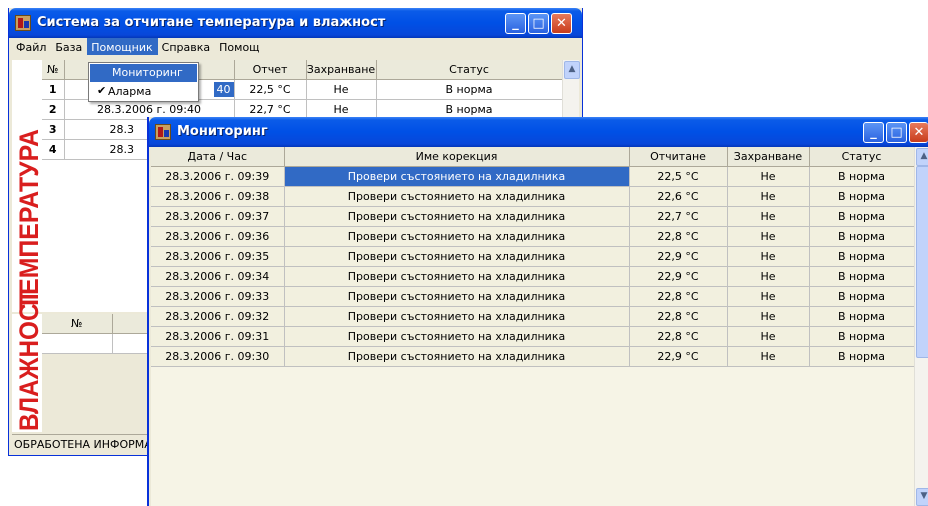 The image size is (928, 506). What do you see at coordinates (23, 23) in the screenshot?
I see `app-icon` at bounding box center [23, 23].